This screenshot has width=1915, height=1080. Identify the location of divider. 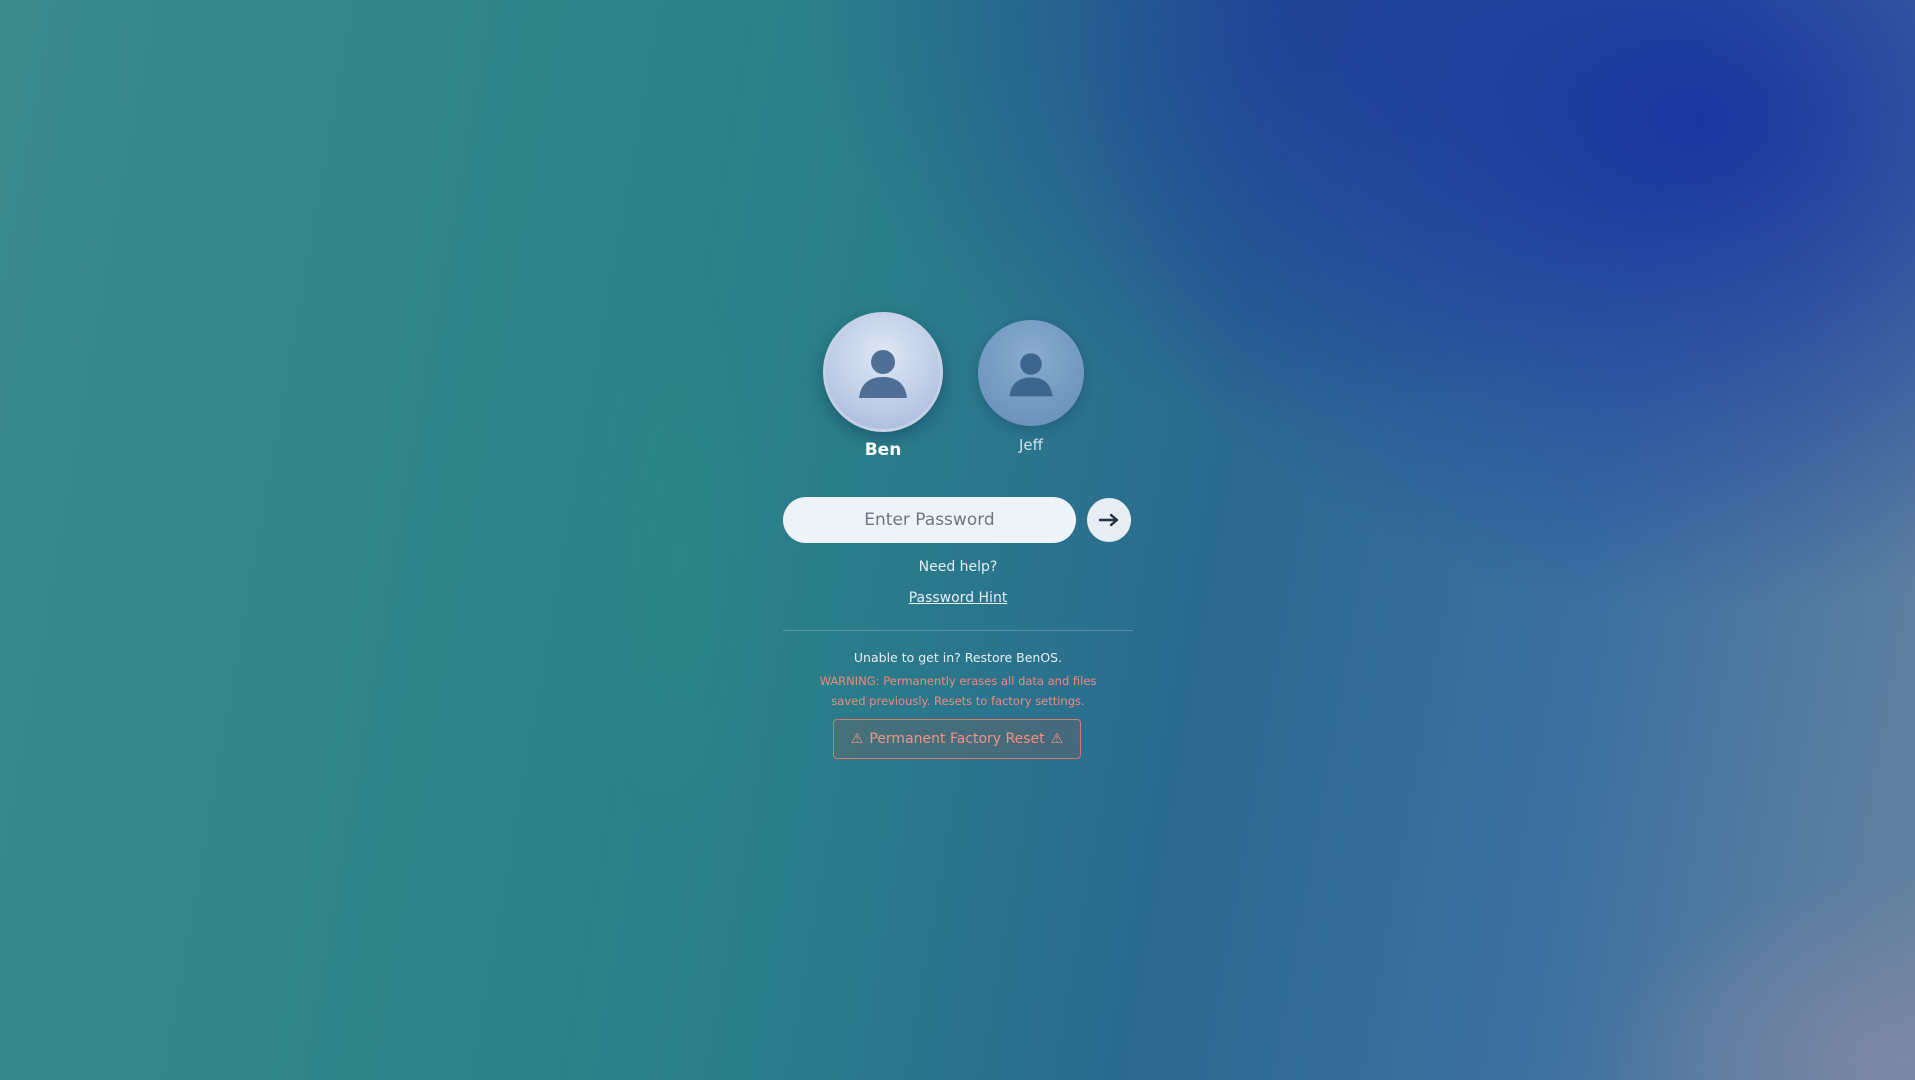
(958, 630).